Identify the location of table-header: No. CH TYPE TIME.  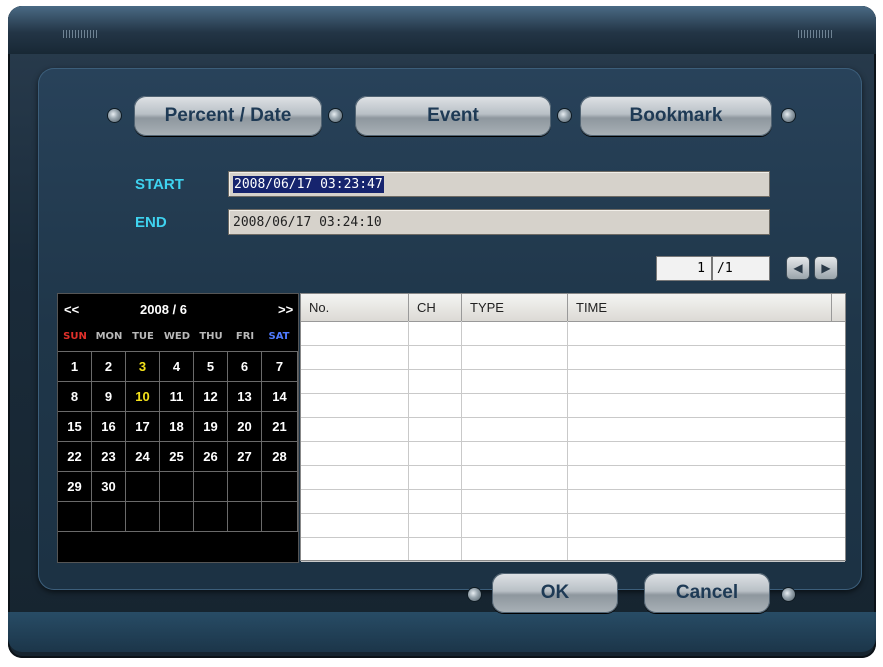
(573, 308).